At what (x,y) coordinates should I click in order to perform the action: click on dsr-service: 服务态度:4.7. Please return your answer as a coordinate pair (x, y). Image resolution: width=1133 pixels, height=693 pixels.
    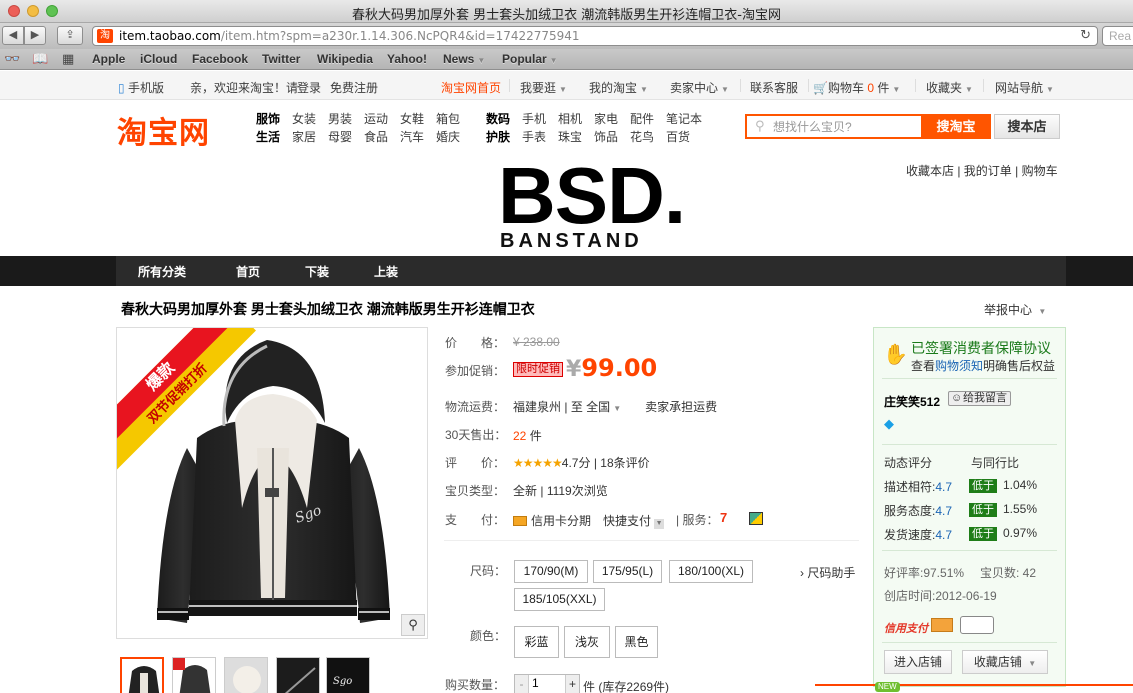
    Looking at the image, I should click on (918, 510).